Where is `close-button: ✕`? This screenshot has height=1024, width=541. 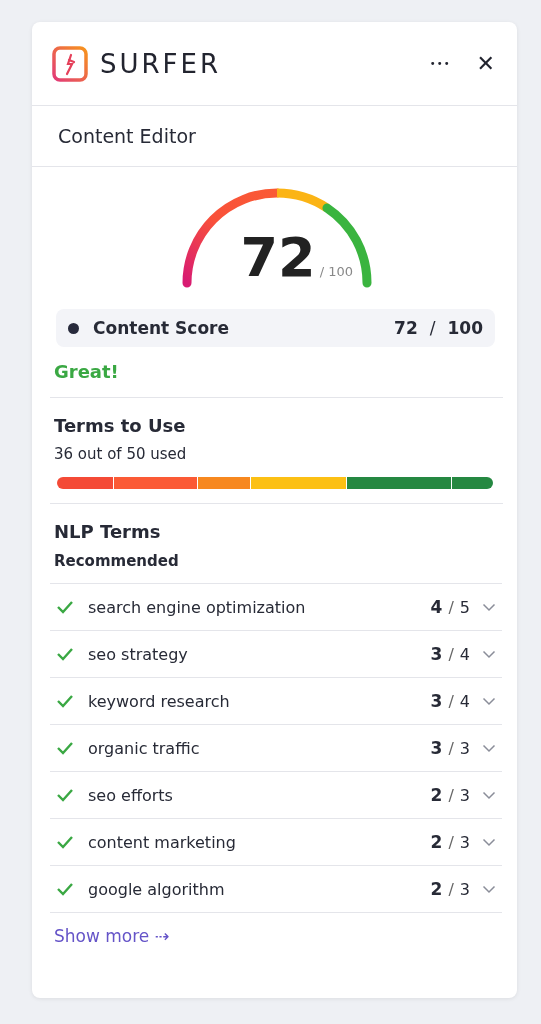
close-button: ✕ is located at coordinates (485, 63).